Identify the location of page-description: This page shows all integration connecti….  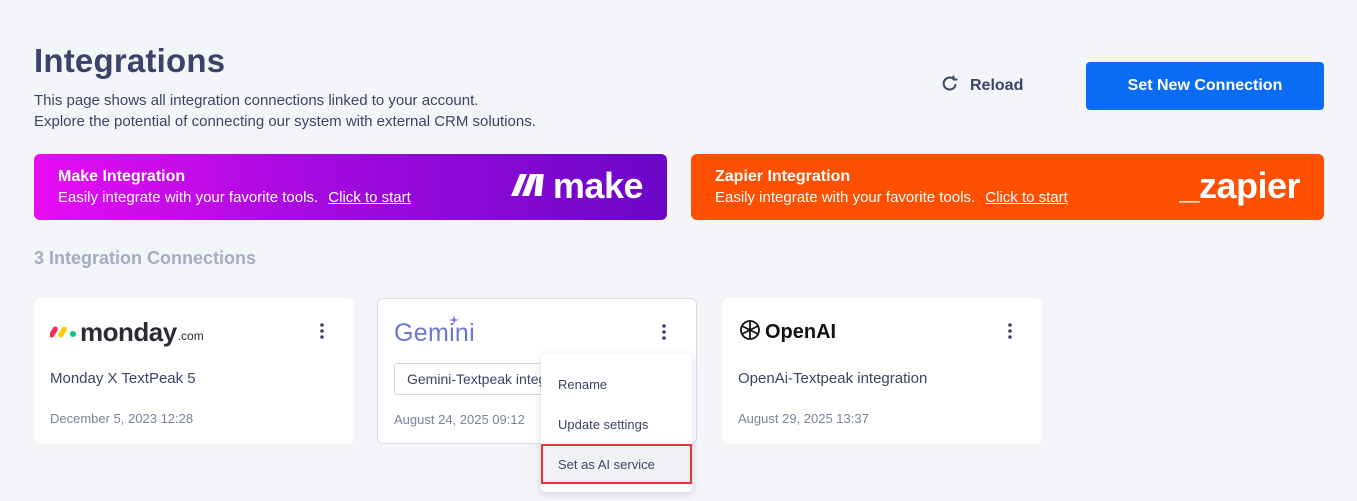
(285, 111).